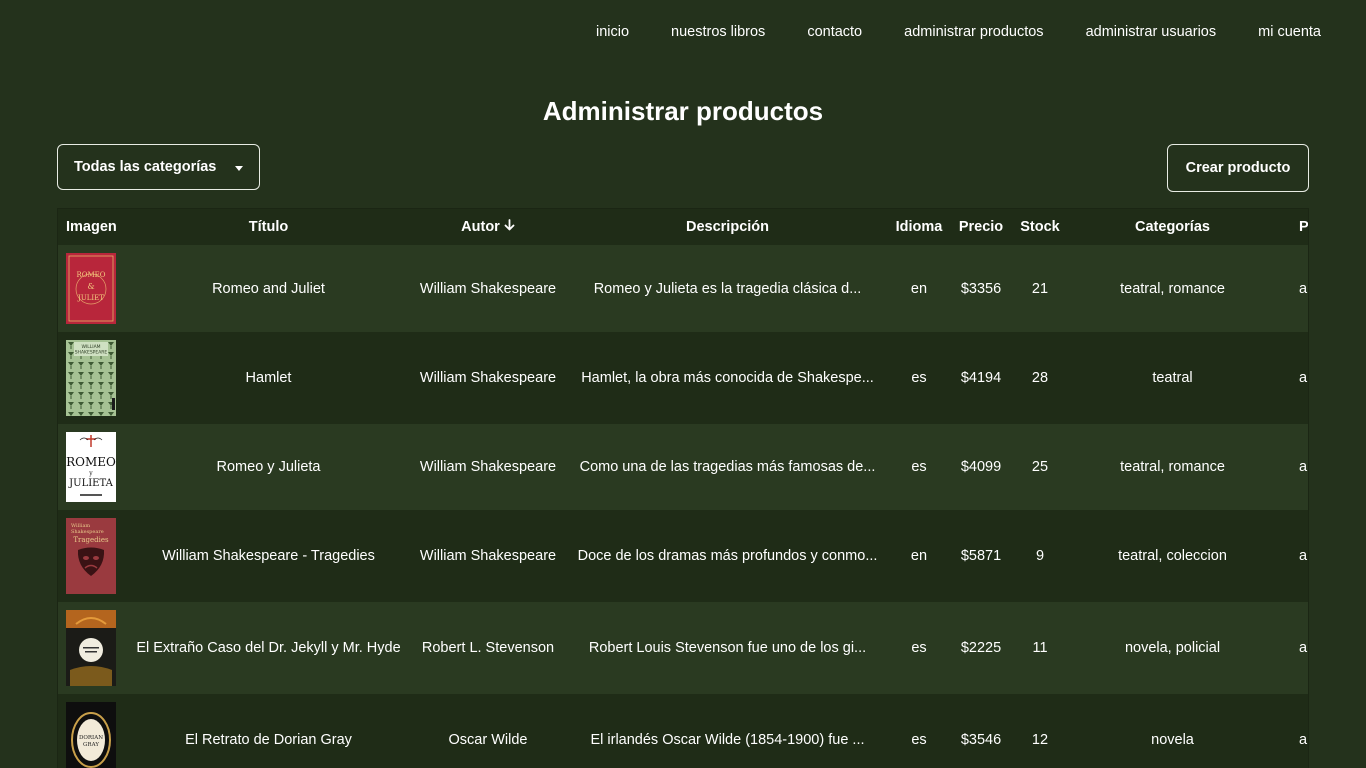  What do you see at coordinates (268, 467) in the screenshot?
I see `cell-title: Romeo y Julieta` at bounding box center [268, 467].